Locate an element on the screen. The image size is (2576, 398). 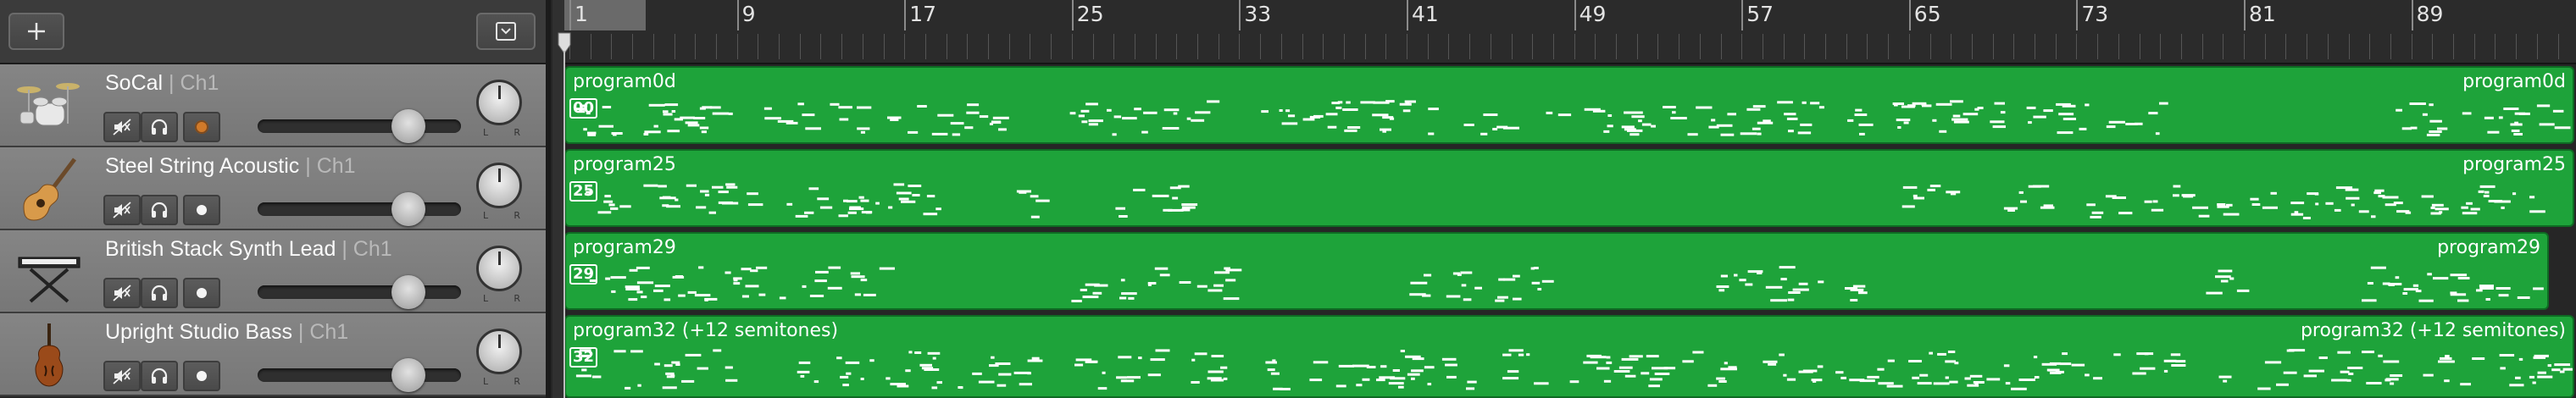
track-channel: | Ch1 is located at coordinates (327, 166).